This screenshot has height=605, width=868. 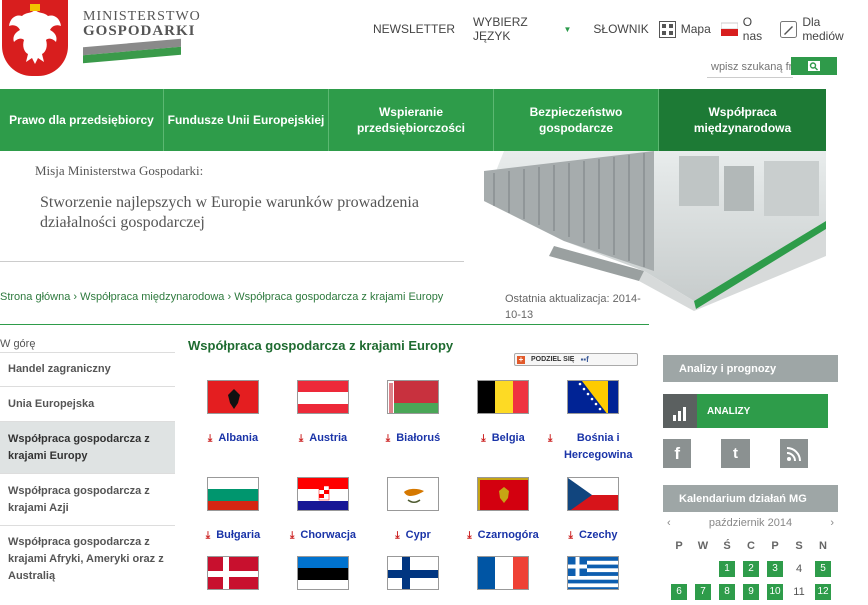 What do you see at coordinates (323, 510) in the screenshot?
I see `country-chorwacja: ⤓ Chorwacja` at bounding box center [323, 510].